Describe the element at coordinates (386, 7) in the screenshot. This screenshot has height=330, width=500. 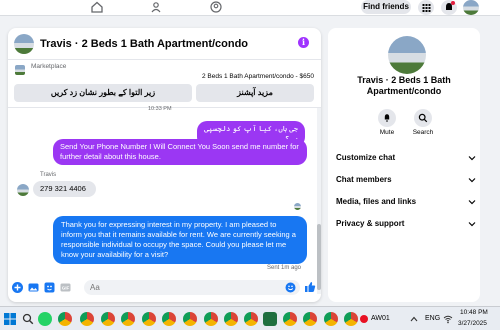
I see `find-friends-button: Find friends` at that location.